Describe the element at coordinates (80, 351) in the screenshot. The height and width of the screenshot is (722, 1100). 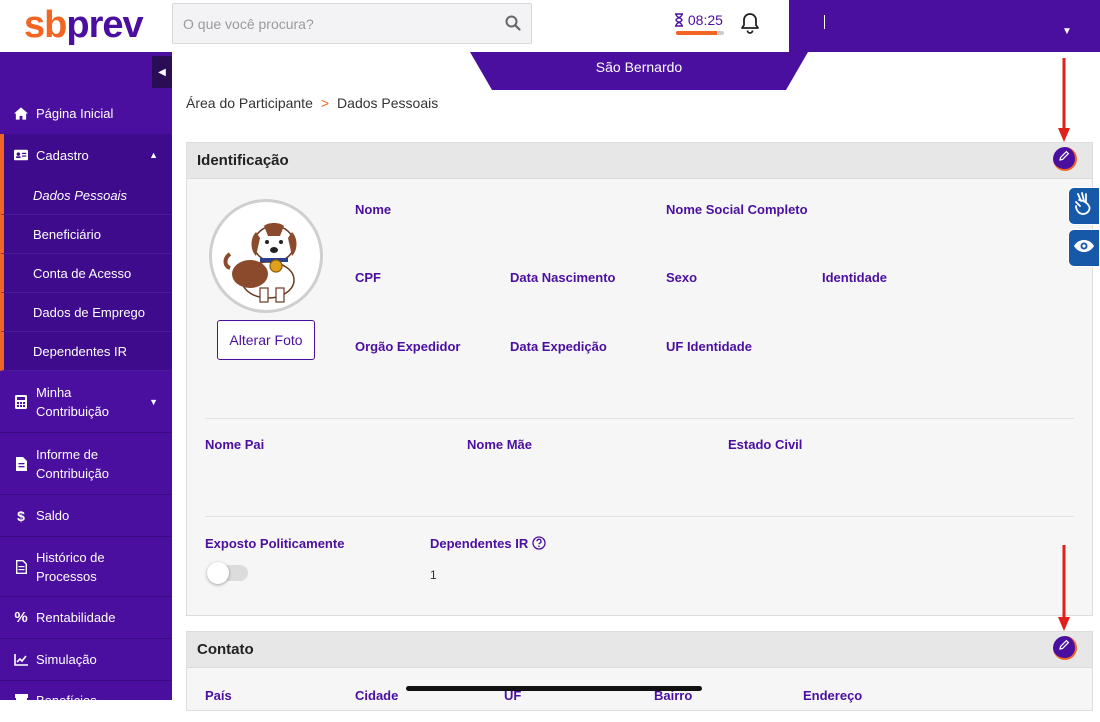
I see `subitem-label: Dependentes IR` at that location.